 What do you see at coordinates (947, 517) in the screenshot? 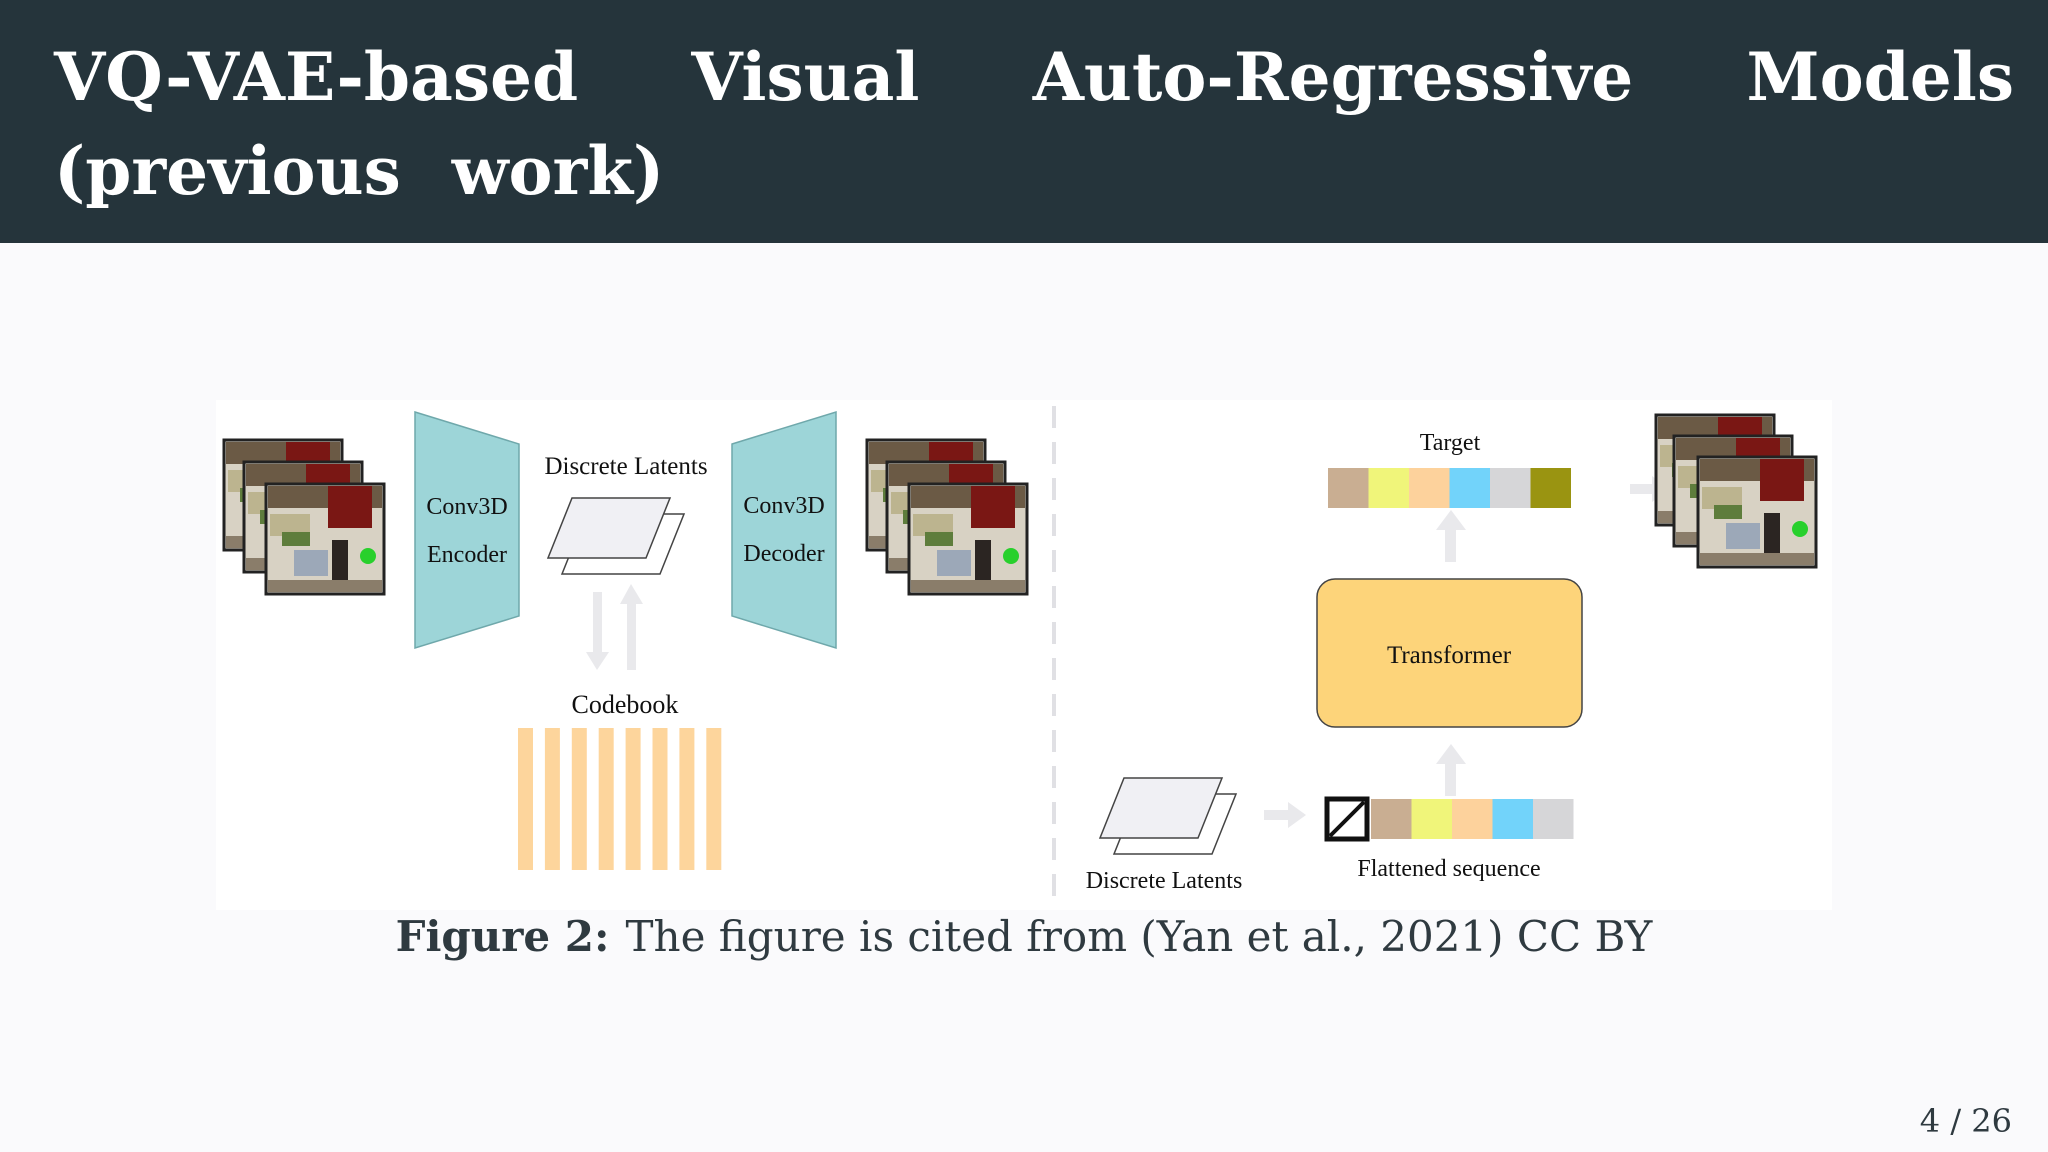
I see `reconstructed-video-frames` at bounding box center [947, 517].